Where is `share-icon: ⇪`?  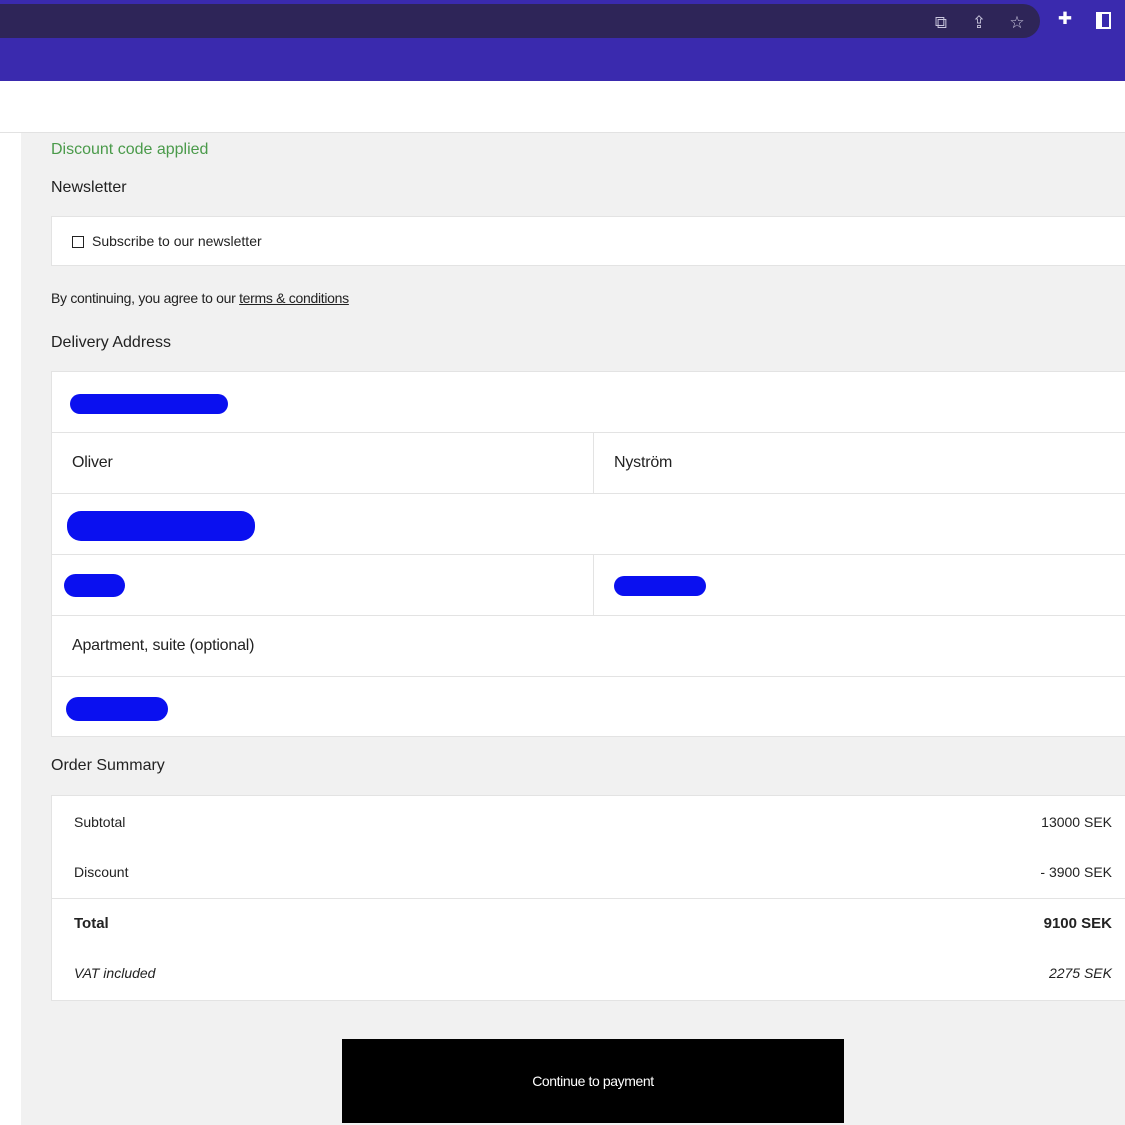 share-icon: ⇪ is located at coordinates (979, 23).